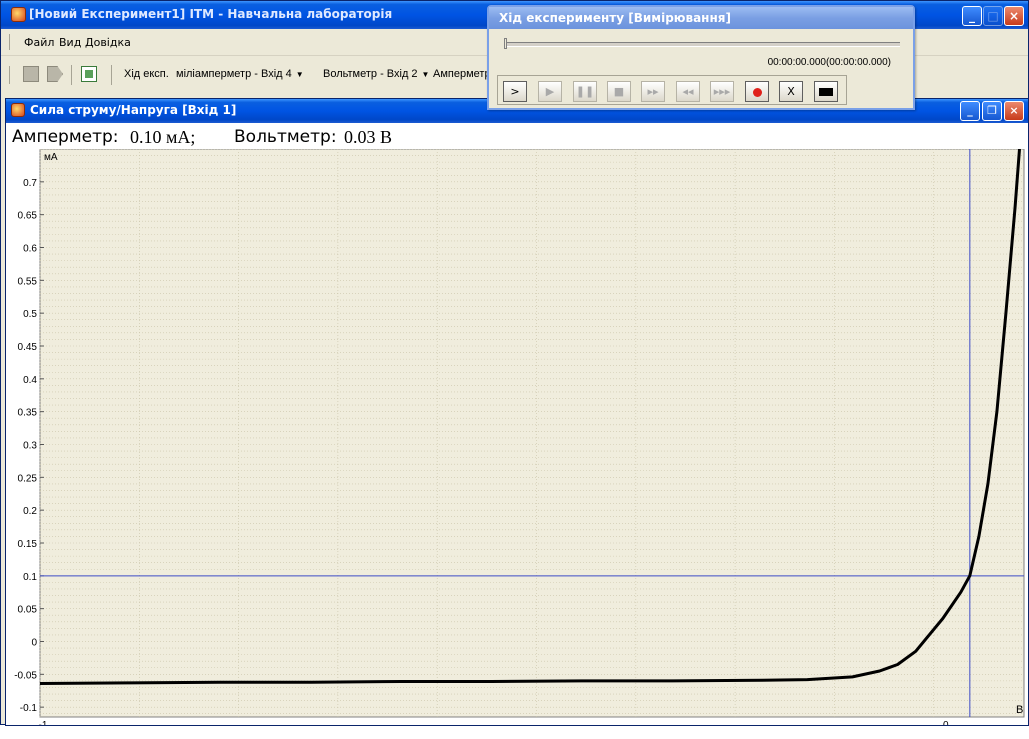  I want to click on x-tick-label: -1, so click(43, 722).